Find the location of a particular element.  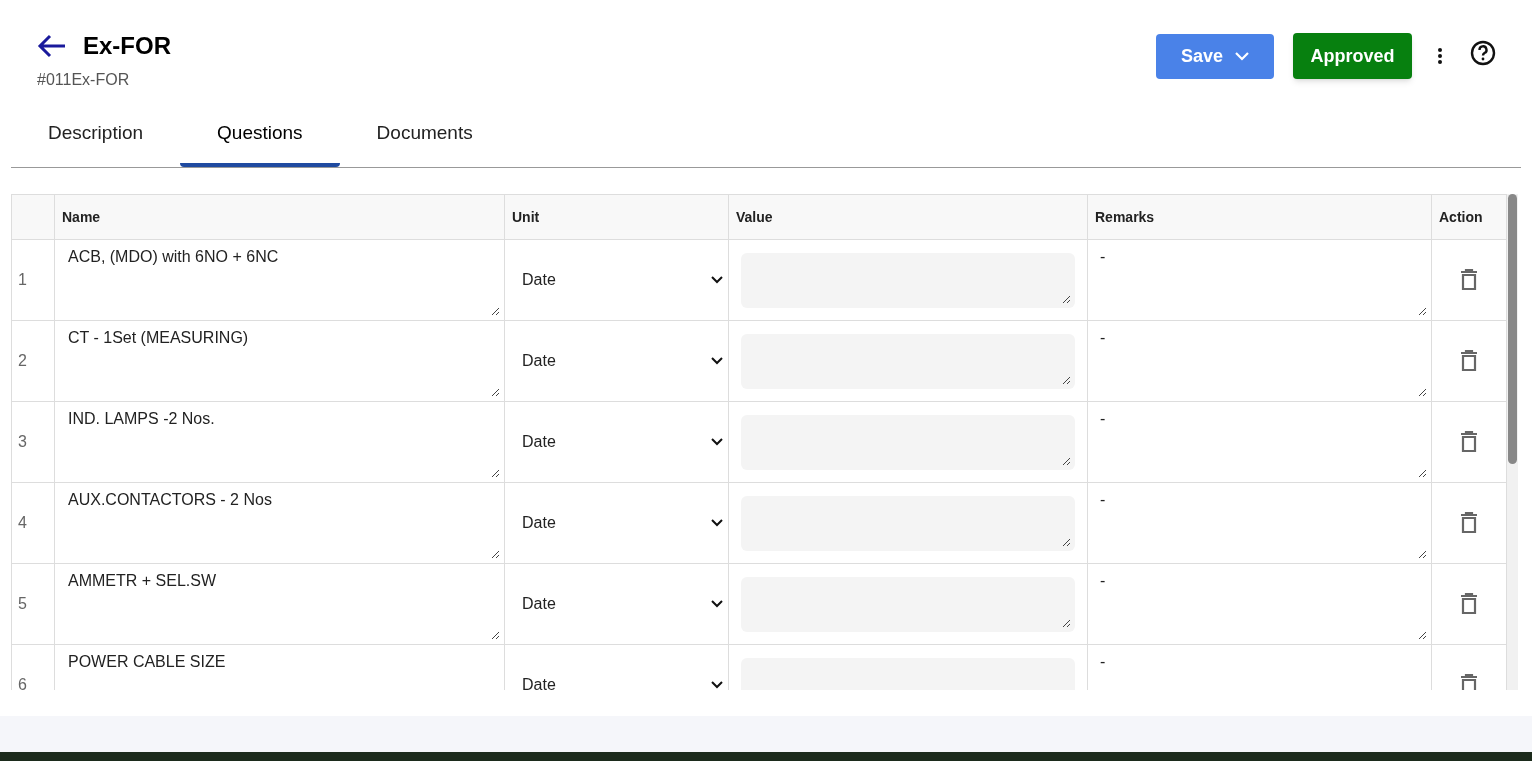

row-number: 3 is located at coordinates (33, 442).